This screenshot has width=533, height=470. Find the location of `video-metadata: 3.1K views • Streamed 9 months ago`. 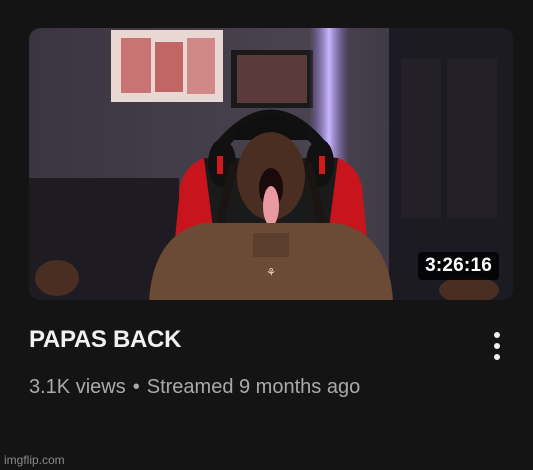

video-metadata: 3.1K views • Streamed 9 months ago is located at coordinates (194, 387).